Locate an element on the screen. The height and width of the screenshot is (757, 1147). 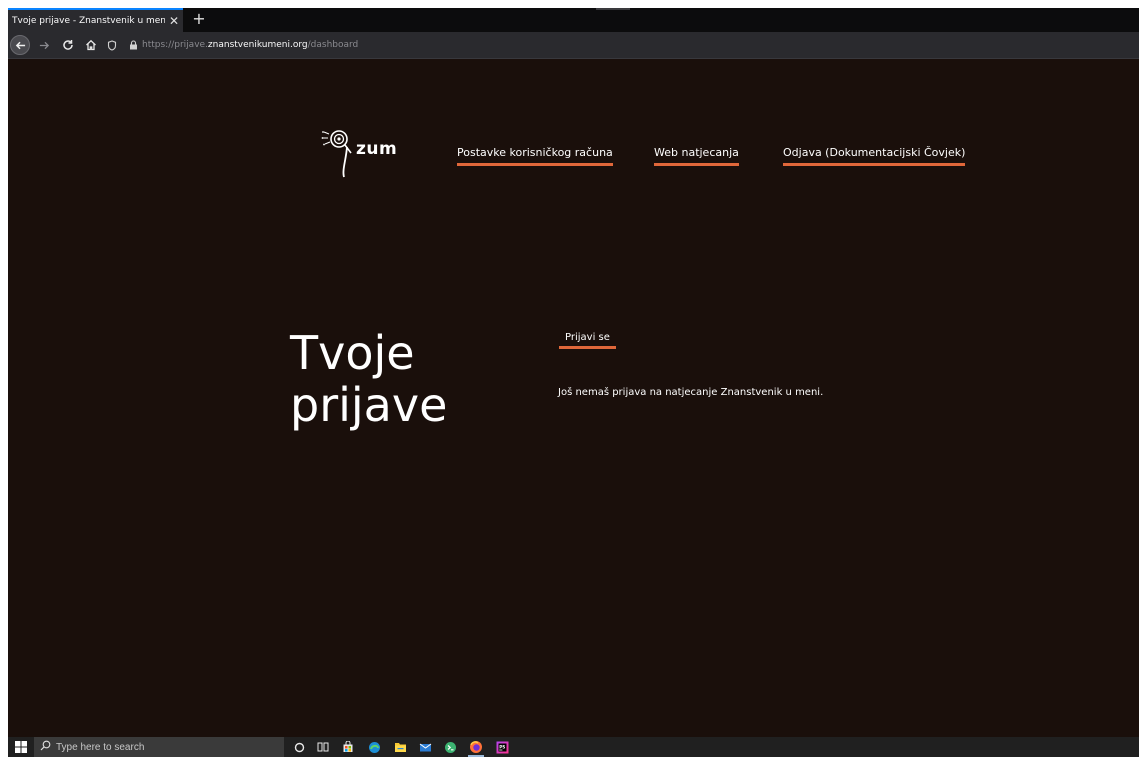
tab-strip: Tvoje prijave - Znanstvenik u meni ✕ + is located at coordinates (573, 20).